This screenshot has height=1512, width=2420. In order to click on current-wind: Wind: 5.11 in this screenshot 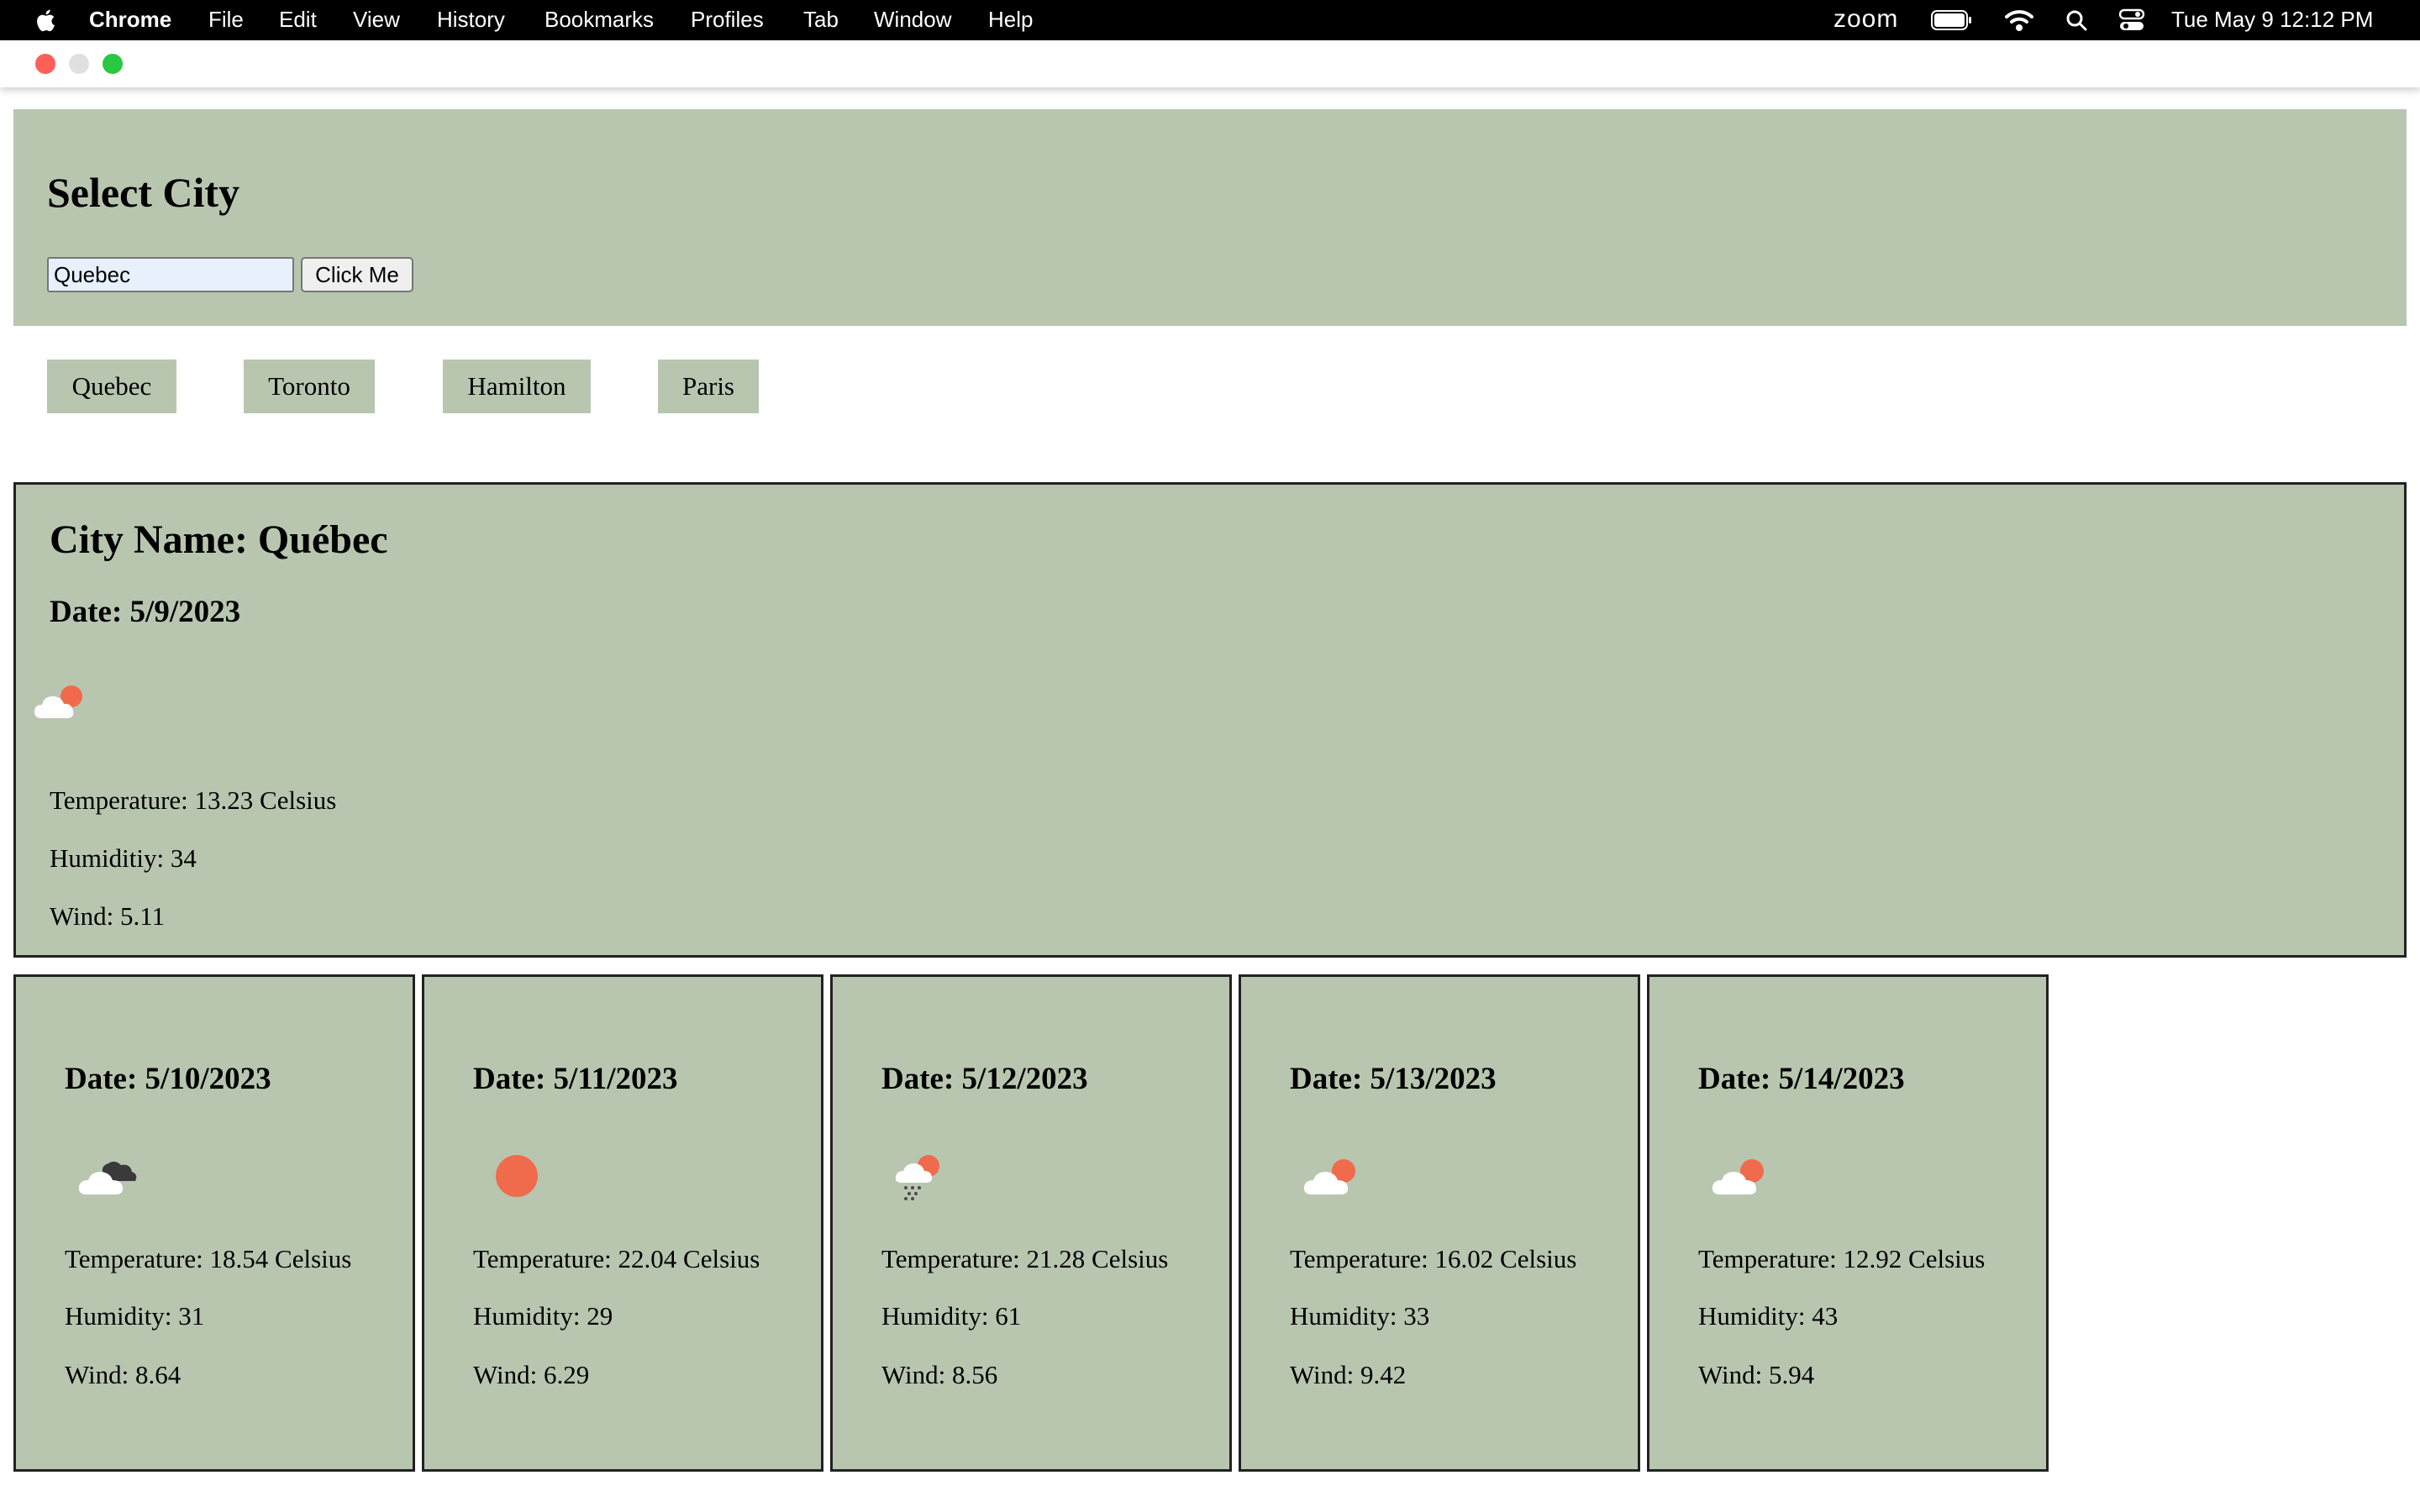, I will do `click(108, 916)`.